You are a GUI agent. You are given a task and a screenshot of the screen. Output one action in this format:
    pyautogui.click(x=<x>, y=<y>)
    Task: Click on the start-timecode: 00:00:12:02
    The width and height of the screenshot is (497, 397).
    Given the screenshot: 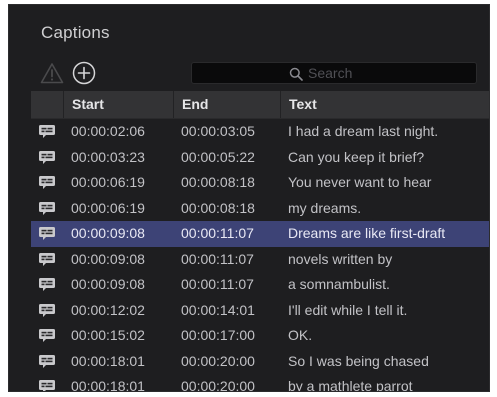 What is the action you would take?
    pyautogui.click(x=108, y=309)
    